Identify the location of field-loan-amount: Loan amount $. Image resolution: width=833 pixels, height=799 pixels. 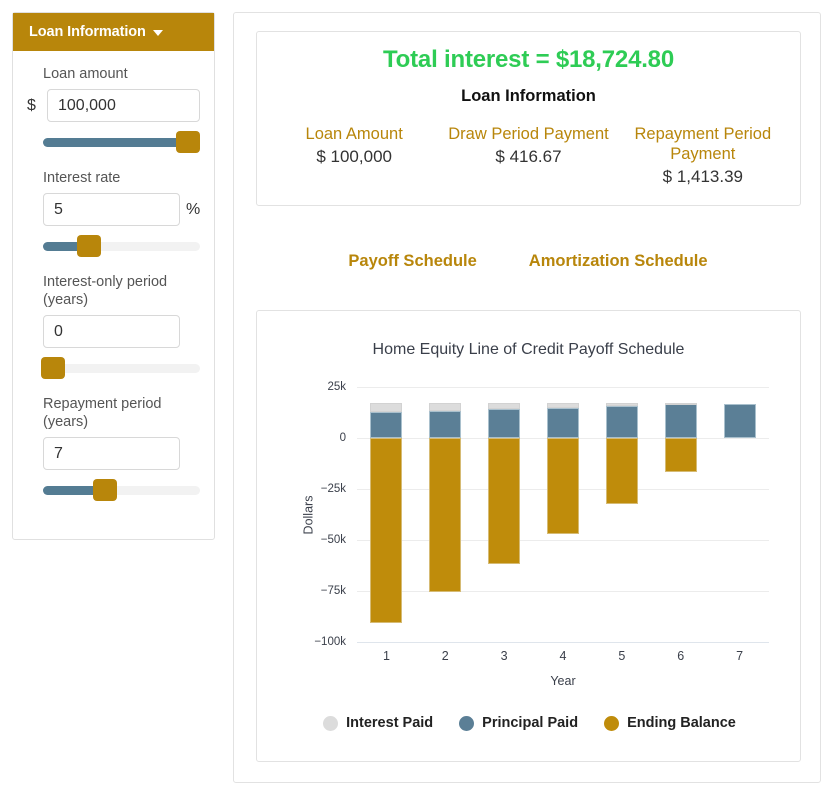
(113, 109).